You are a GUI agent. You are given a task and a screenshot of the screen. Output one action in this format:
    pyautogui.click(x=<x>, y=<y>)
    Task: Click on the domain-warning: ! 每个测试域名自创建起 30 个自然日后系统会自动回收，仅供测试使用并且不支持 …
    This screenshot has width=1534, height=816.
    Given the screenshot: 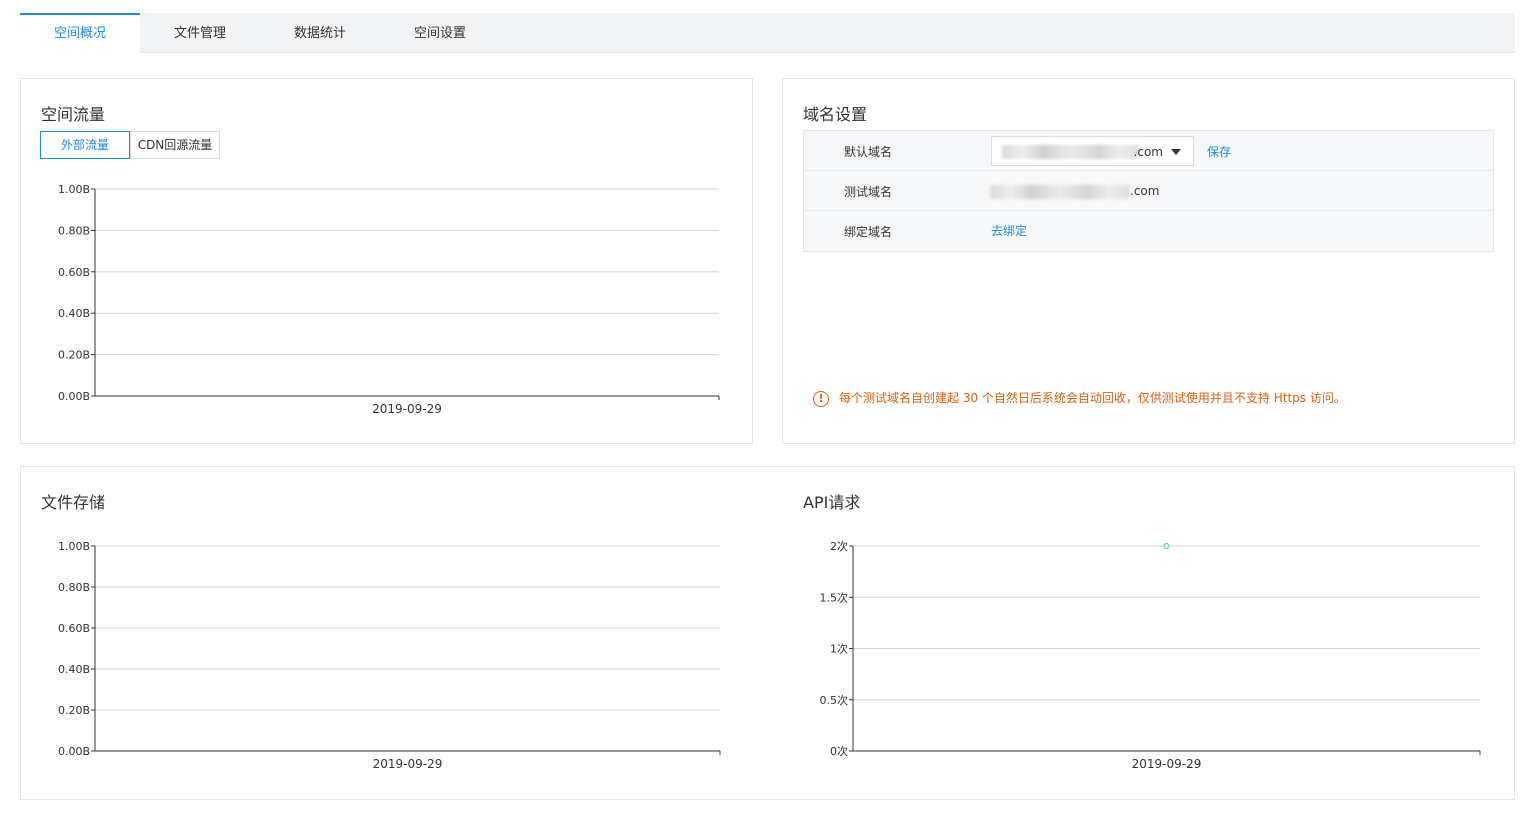 What is the action you would take?
    pyautogui.click(x=1079, y=398)
    